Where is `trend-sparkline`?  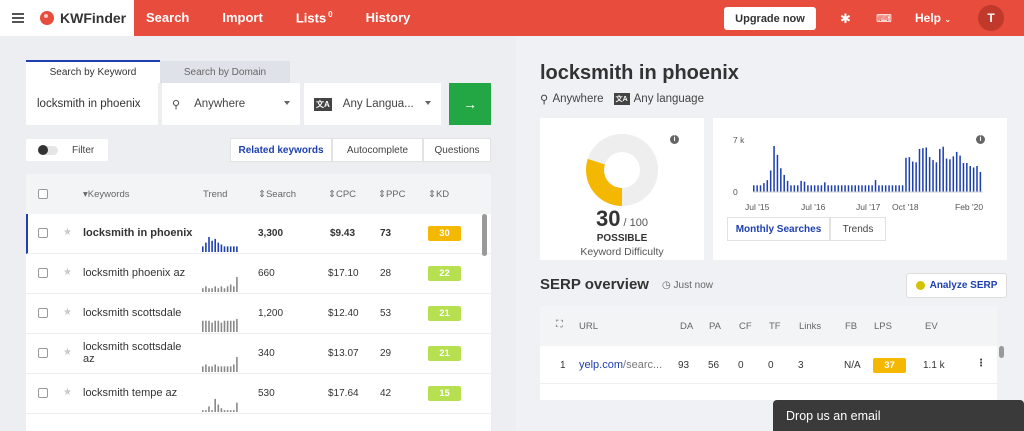 trend-sparkline is located at coordinates (220, 244).